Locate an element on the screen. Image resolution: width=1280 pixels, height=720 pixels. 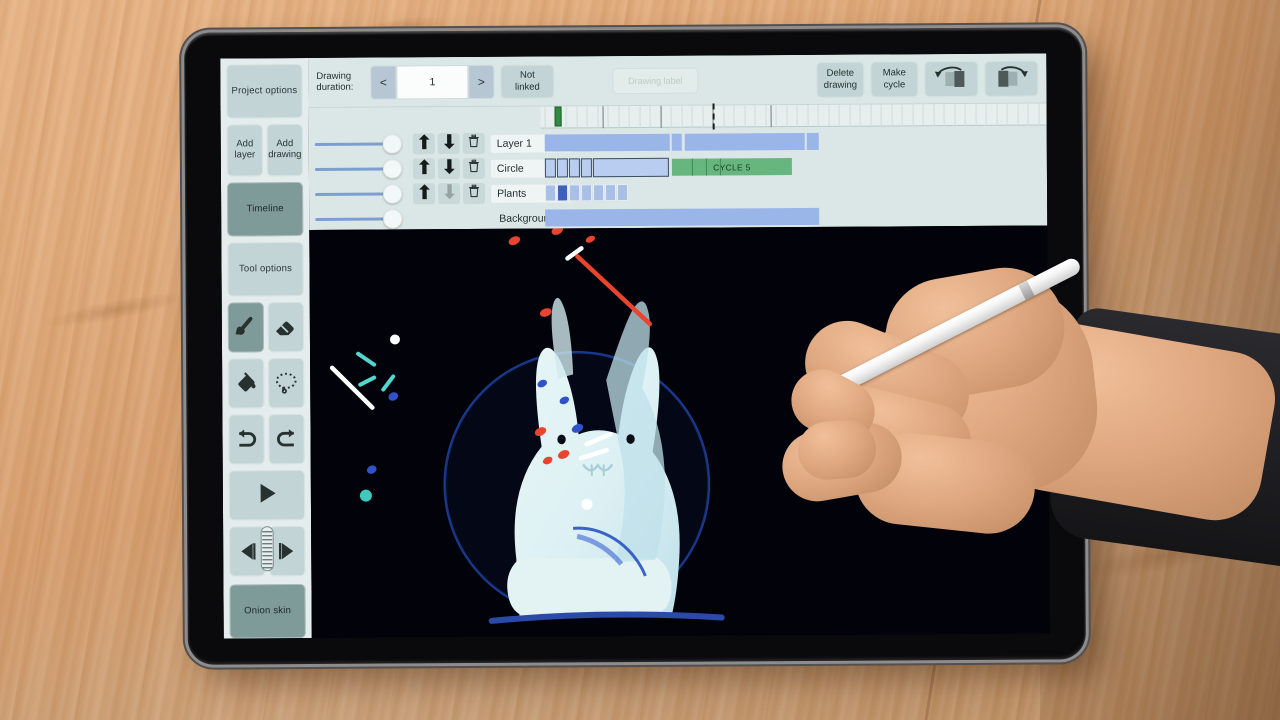
rotate-right-button is located at coordinates (1011, 78).